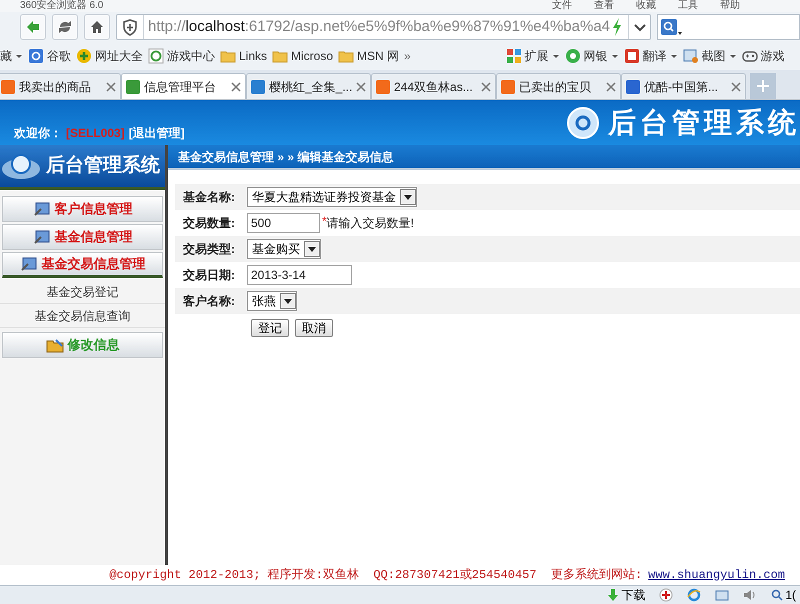 This screenshot has height=604, width=800. What do you see at coordinates (209, 197) in the screenshot?
I see `field-label: 基金名称:` at bounding box center [209, 197].